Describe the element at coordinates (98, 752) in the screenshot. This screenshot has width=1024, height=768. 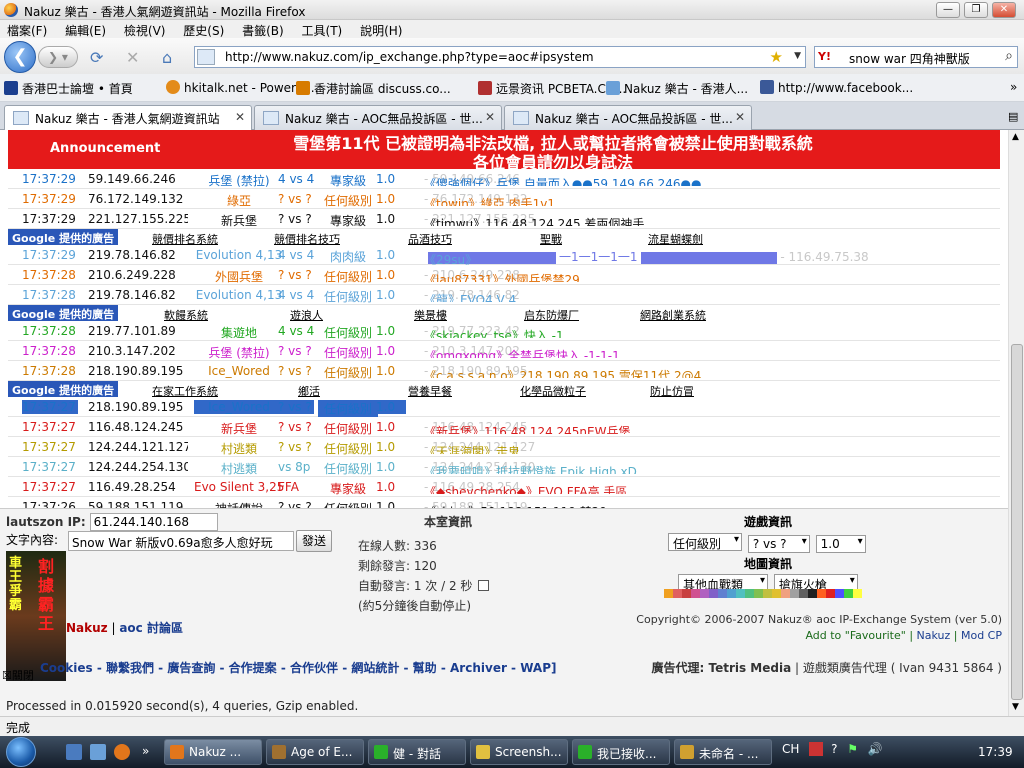
I see `switch-windows-icon` at that location.